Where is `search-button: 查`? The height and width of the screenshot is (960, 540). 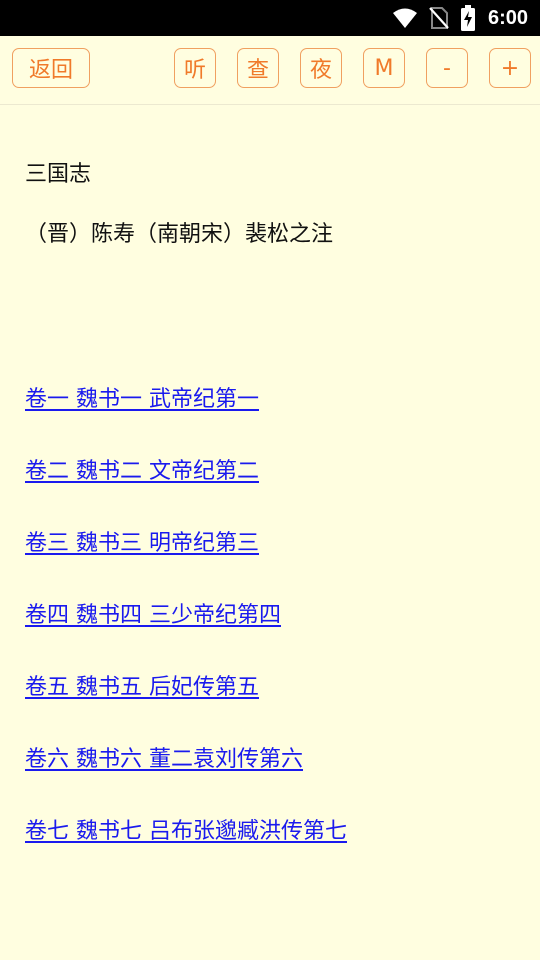
search-button: 查 is located at coordinates (258, 68).